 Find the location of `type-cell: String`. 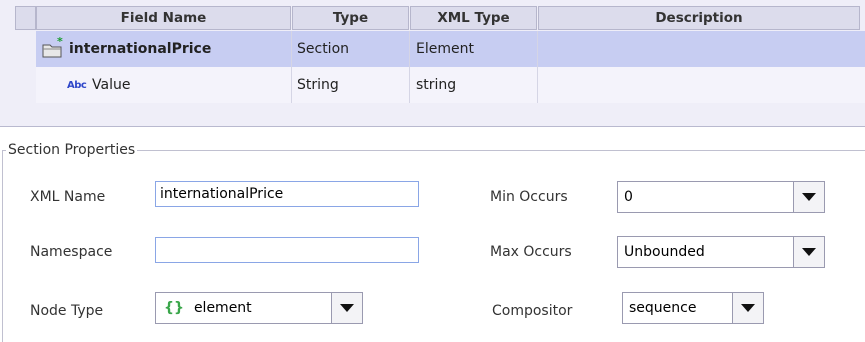

type-cell: String is located at coordinates (318, 85).